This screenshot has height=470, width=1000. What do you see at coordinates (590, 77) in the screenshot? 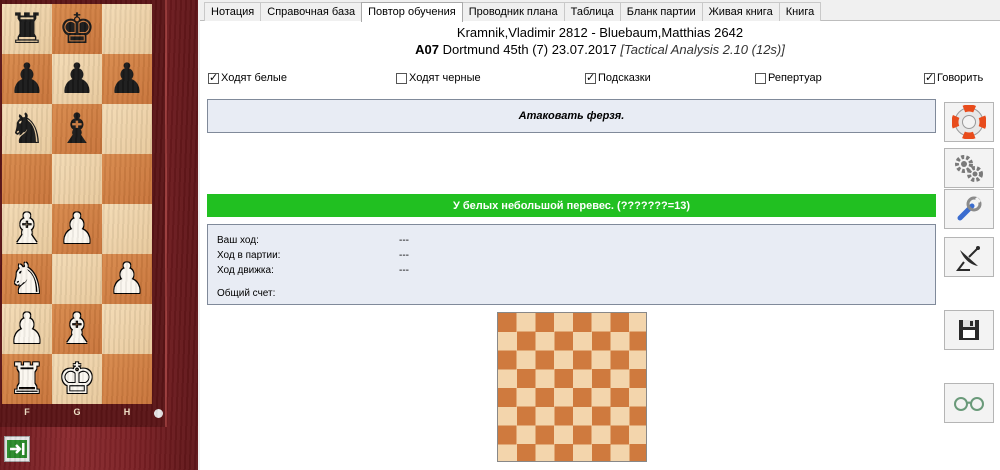
I see `hints-checkbox` at bounding box center [590, 77].